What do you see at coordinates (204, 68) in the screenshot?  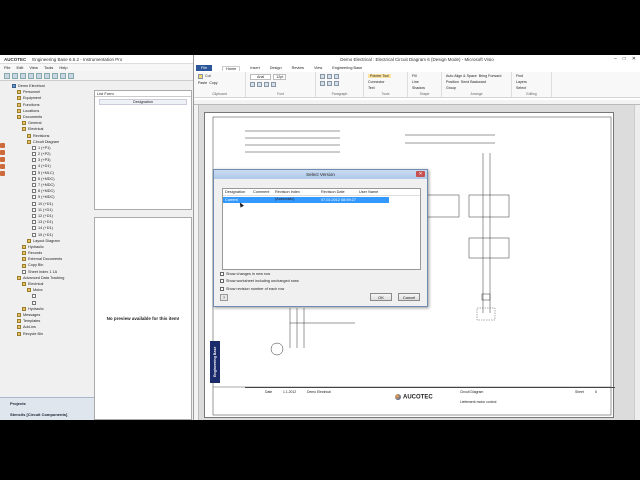 I see `tab-file: File` at bounding box center [204, 68].